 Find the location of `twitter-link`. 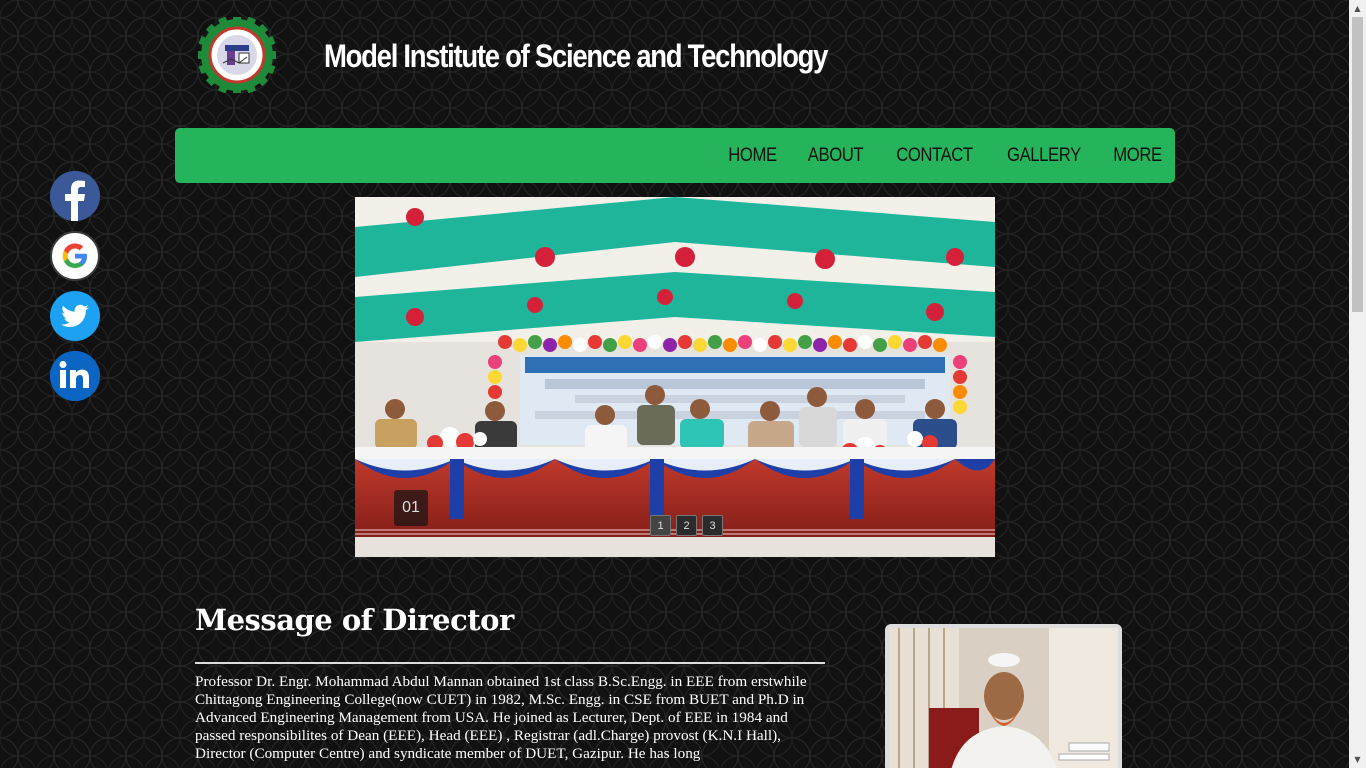

twitter-link is located at coordinates (75, 316).